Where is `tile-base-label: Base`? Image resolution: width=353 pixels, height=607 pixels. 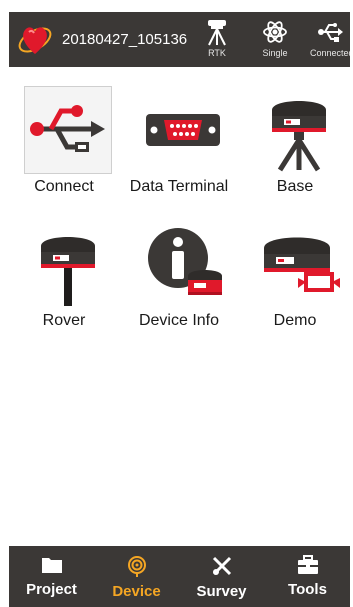
tile-base-label: Base is located at coordinates (295, 186).